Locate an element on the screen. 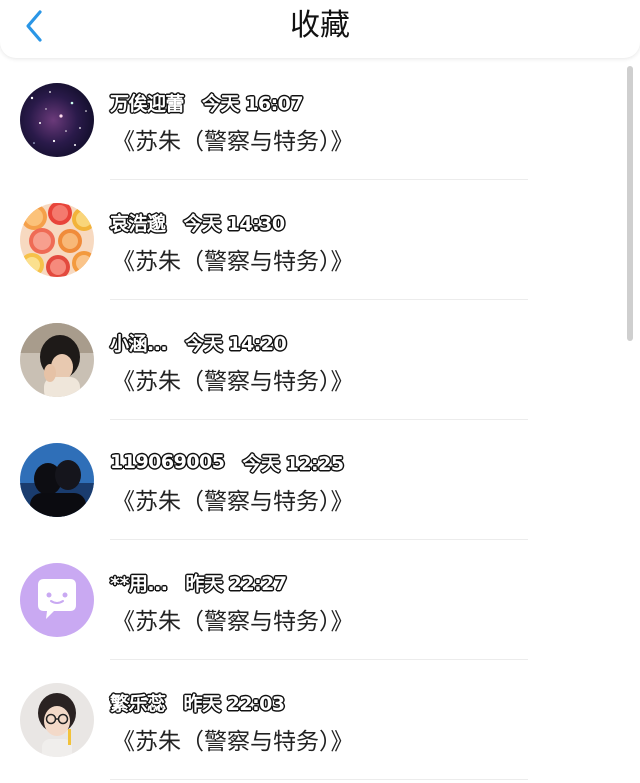 The width and height of the screenshot is (640, 783). timestamp: 今天 14:20 is located at coordinates (236, 343).